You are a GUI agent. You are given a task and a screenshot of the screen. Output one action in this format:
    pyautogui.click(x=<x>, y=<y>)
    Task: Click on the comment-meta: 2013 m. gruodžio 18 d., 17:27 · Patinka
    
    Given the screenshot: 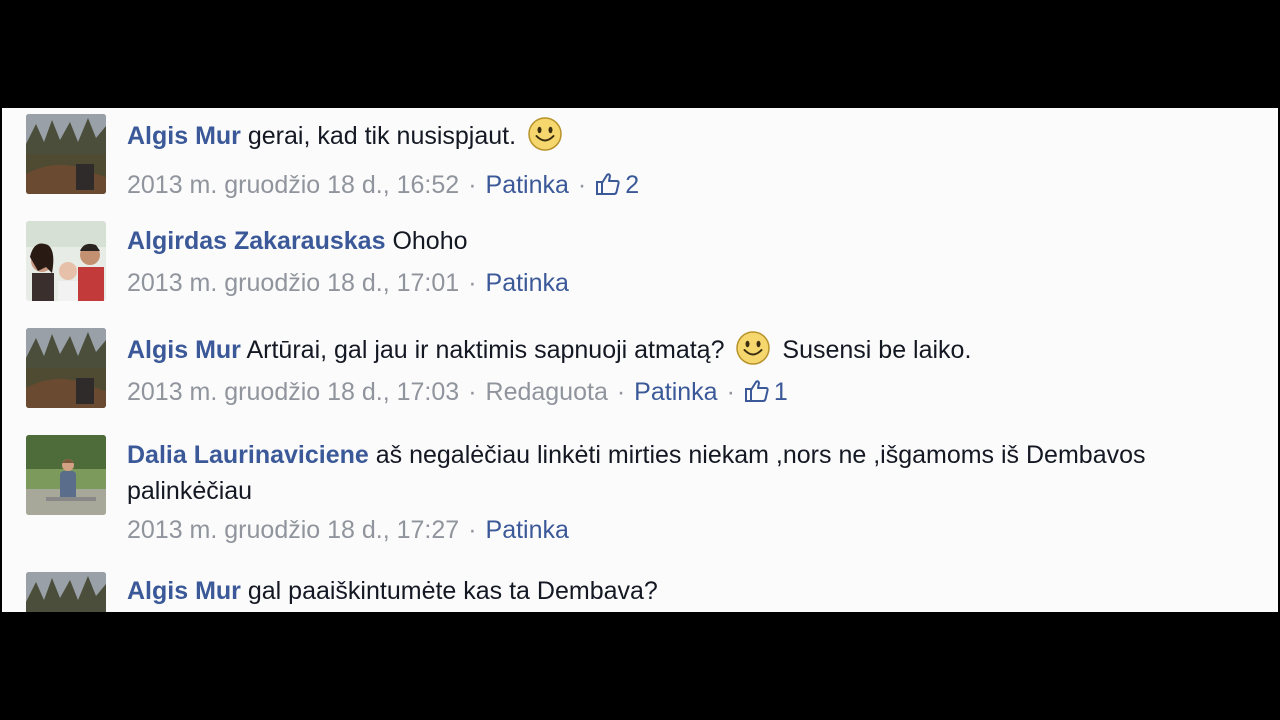 What is the action you would take?
    pyautogui.click(x=348, y=530)
    